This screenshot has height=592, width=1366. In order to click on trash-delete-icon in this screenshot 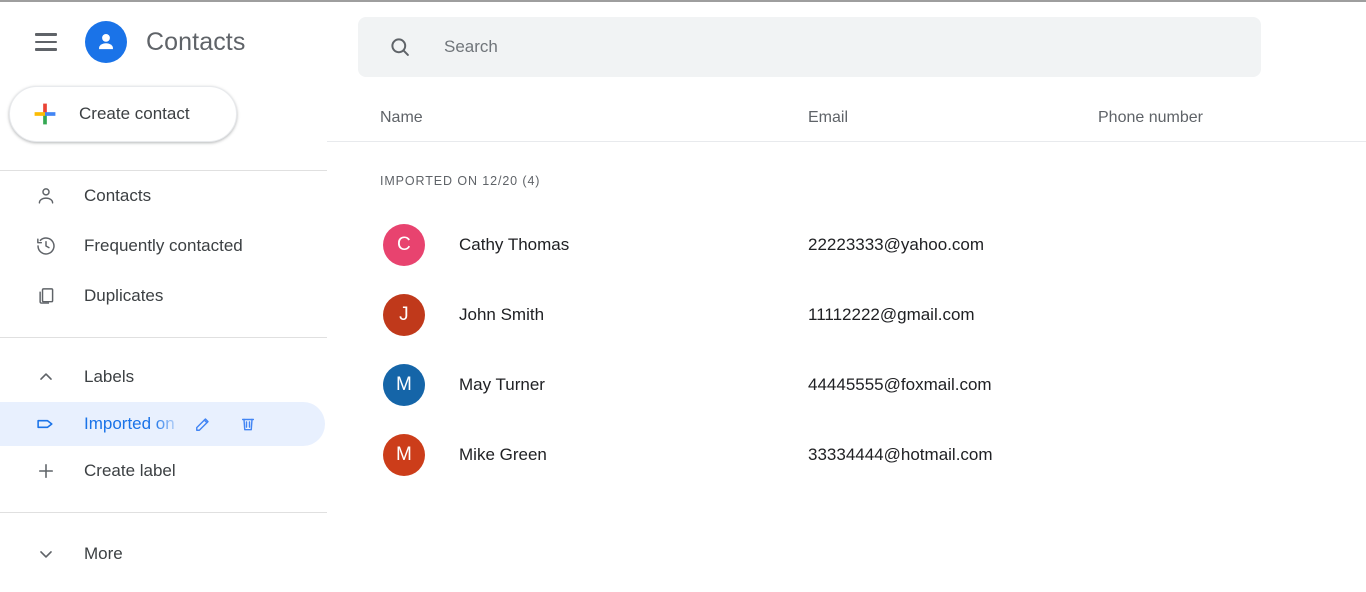, I will do `click(248, 424)`.